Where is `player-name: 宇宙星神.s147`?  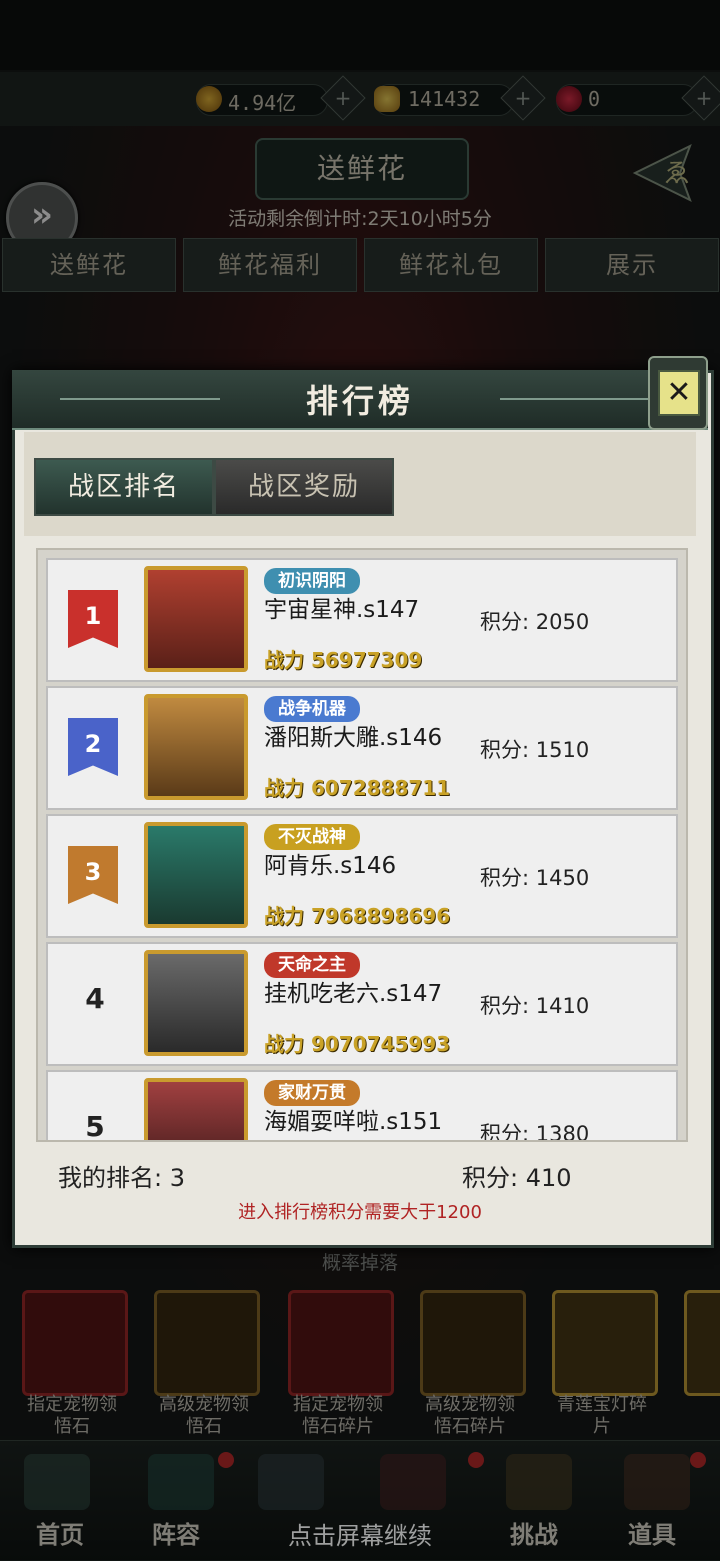 player-name: 宇宙星神.s147 is located at coordinates (342, 610).